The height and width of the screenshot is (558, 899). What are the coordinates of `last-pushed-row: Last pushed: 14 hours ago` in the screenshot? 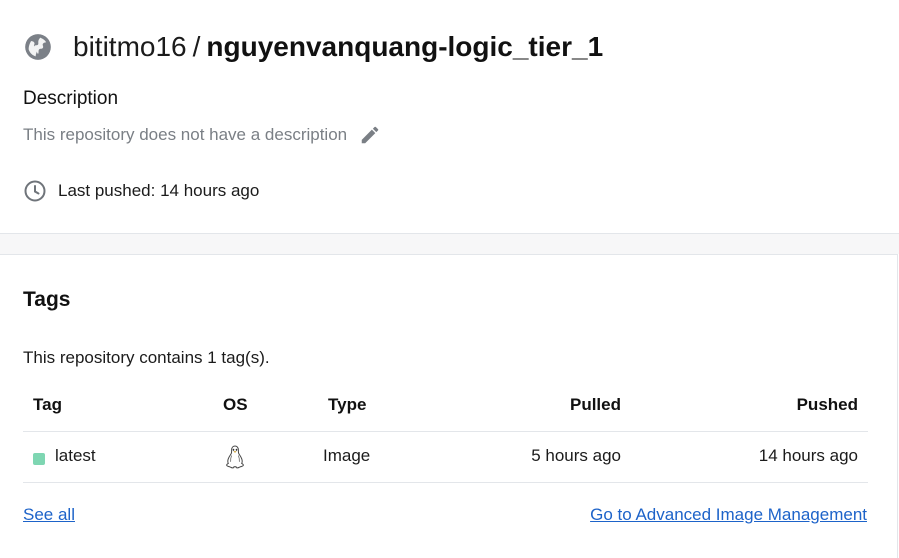 It's located at (141, 191).